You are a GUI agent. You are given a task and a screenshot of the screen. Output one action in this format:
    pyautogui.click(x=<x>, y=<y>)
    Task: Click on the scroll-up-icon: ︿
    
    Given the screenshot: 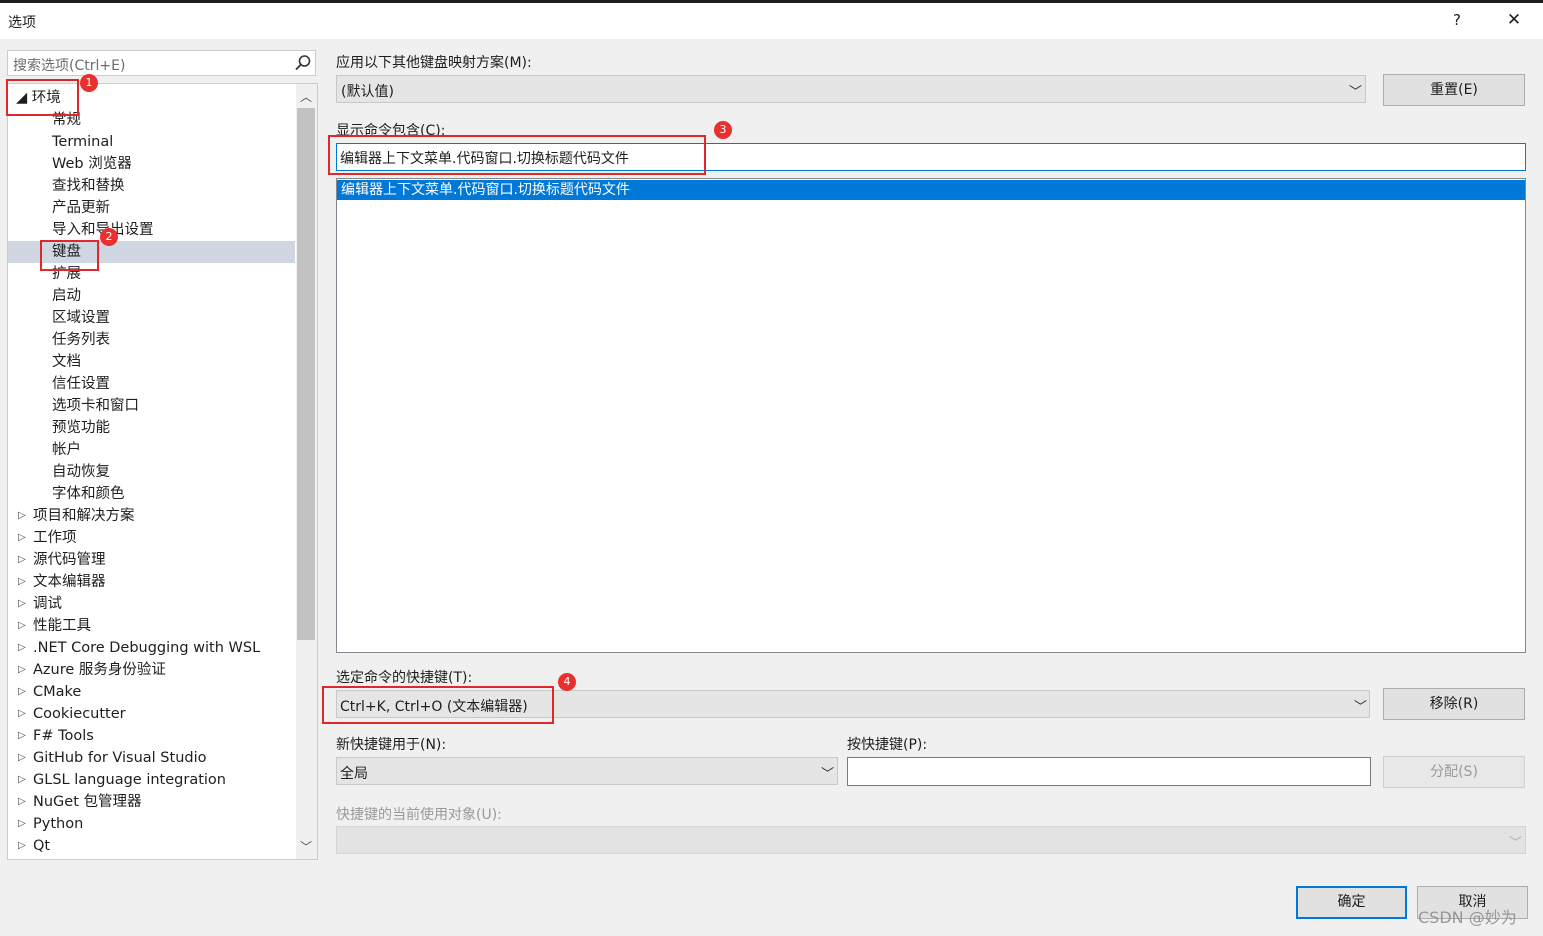 What is the action you would take?
    pyautogui.click(x=306, y=96)
    